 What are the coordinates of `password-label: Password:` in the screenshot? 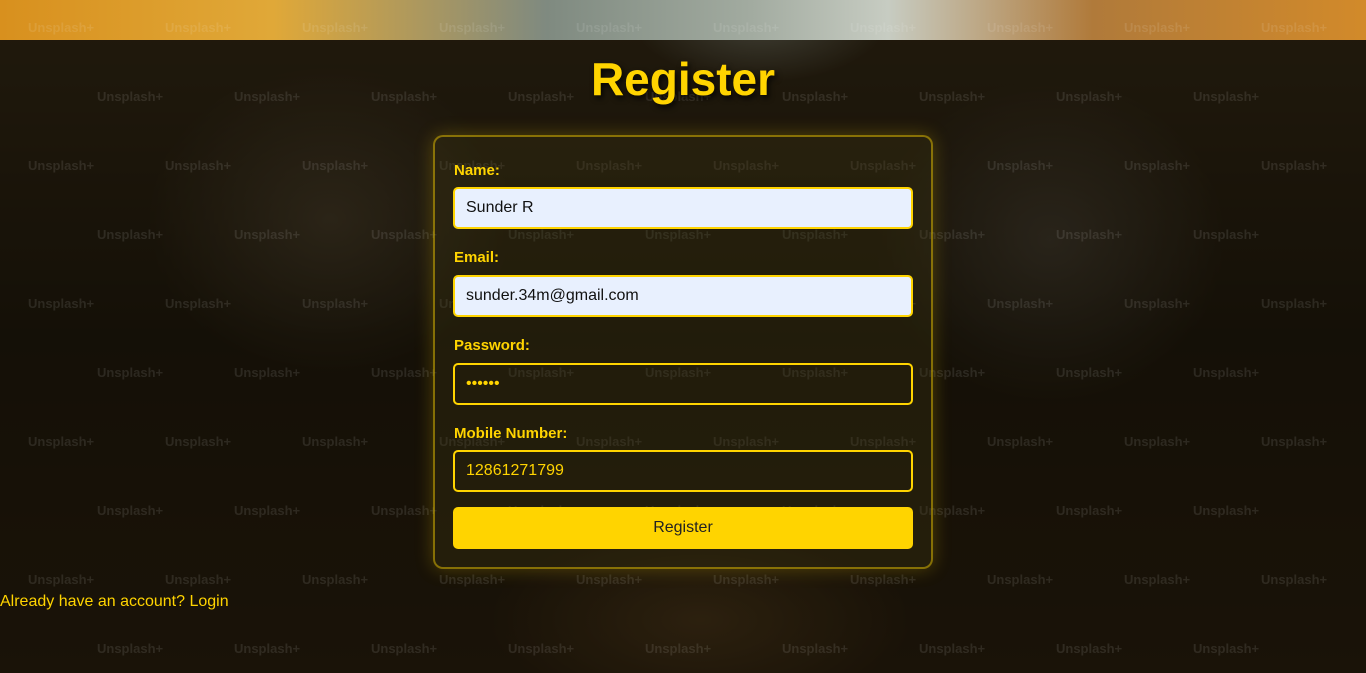 It's located at (492, 345).